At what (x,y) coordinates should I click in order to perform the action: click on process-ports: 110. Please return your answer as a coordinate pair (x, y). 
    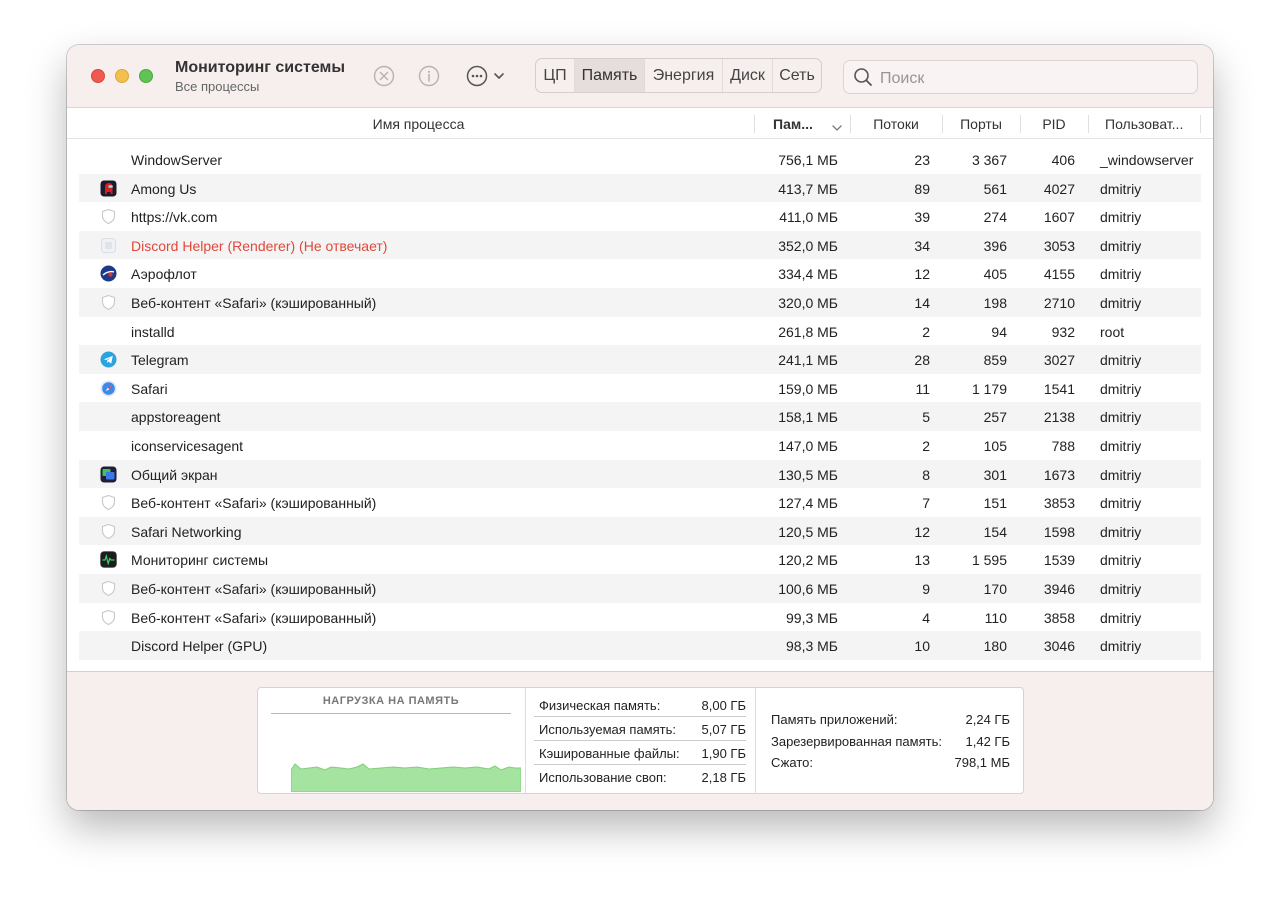
    Looking at the image, I should click on (995, 617).